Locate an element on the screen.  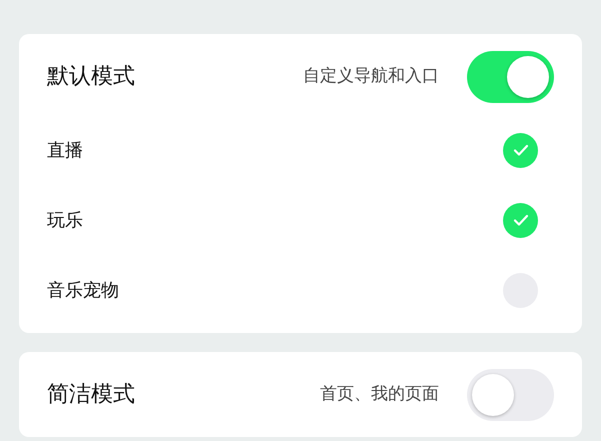
mode-description: 首页、我的页面 is located at coordinates (379, 394).